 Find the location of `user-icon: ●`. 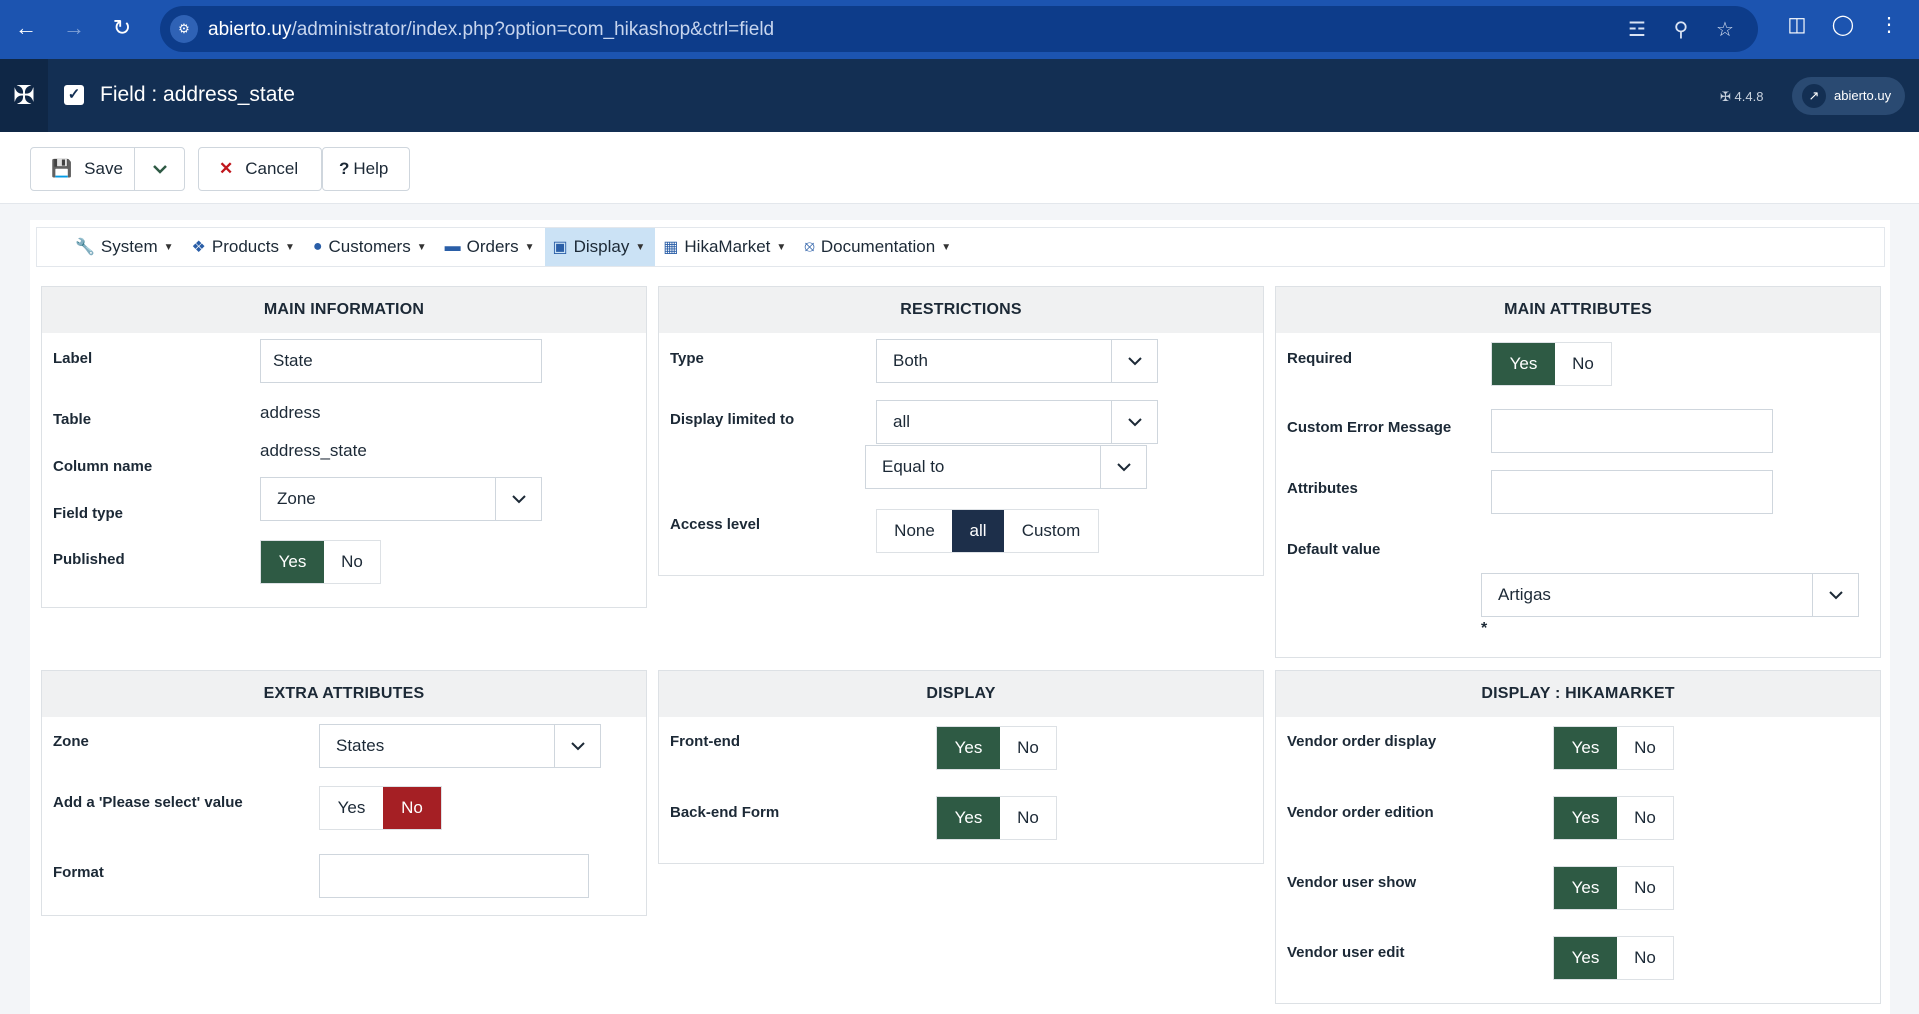

user-icon: ● is located at coordinates (317, 246).